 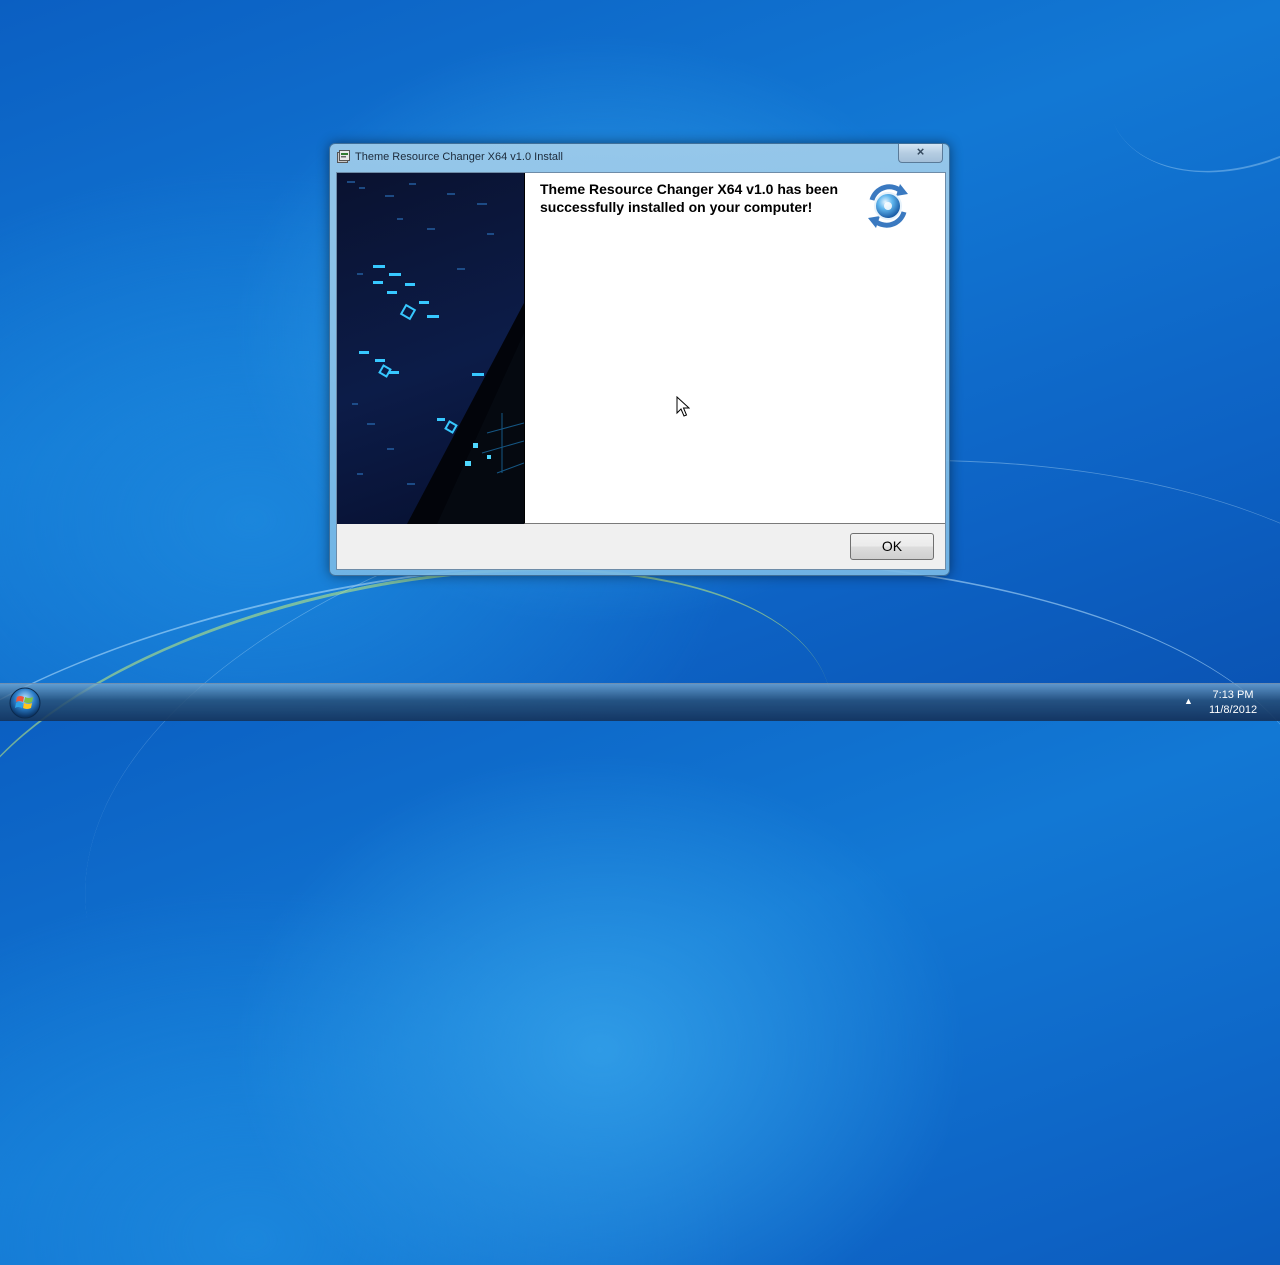 What do you see at coordinates (892, 546) in the screenshot?
I see `ok-button: OK` at bounding box center [892, 546].